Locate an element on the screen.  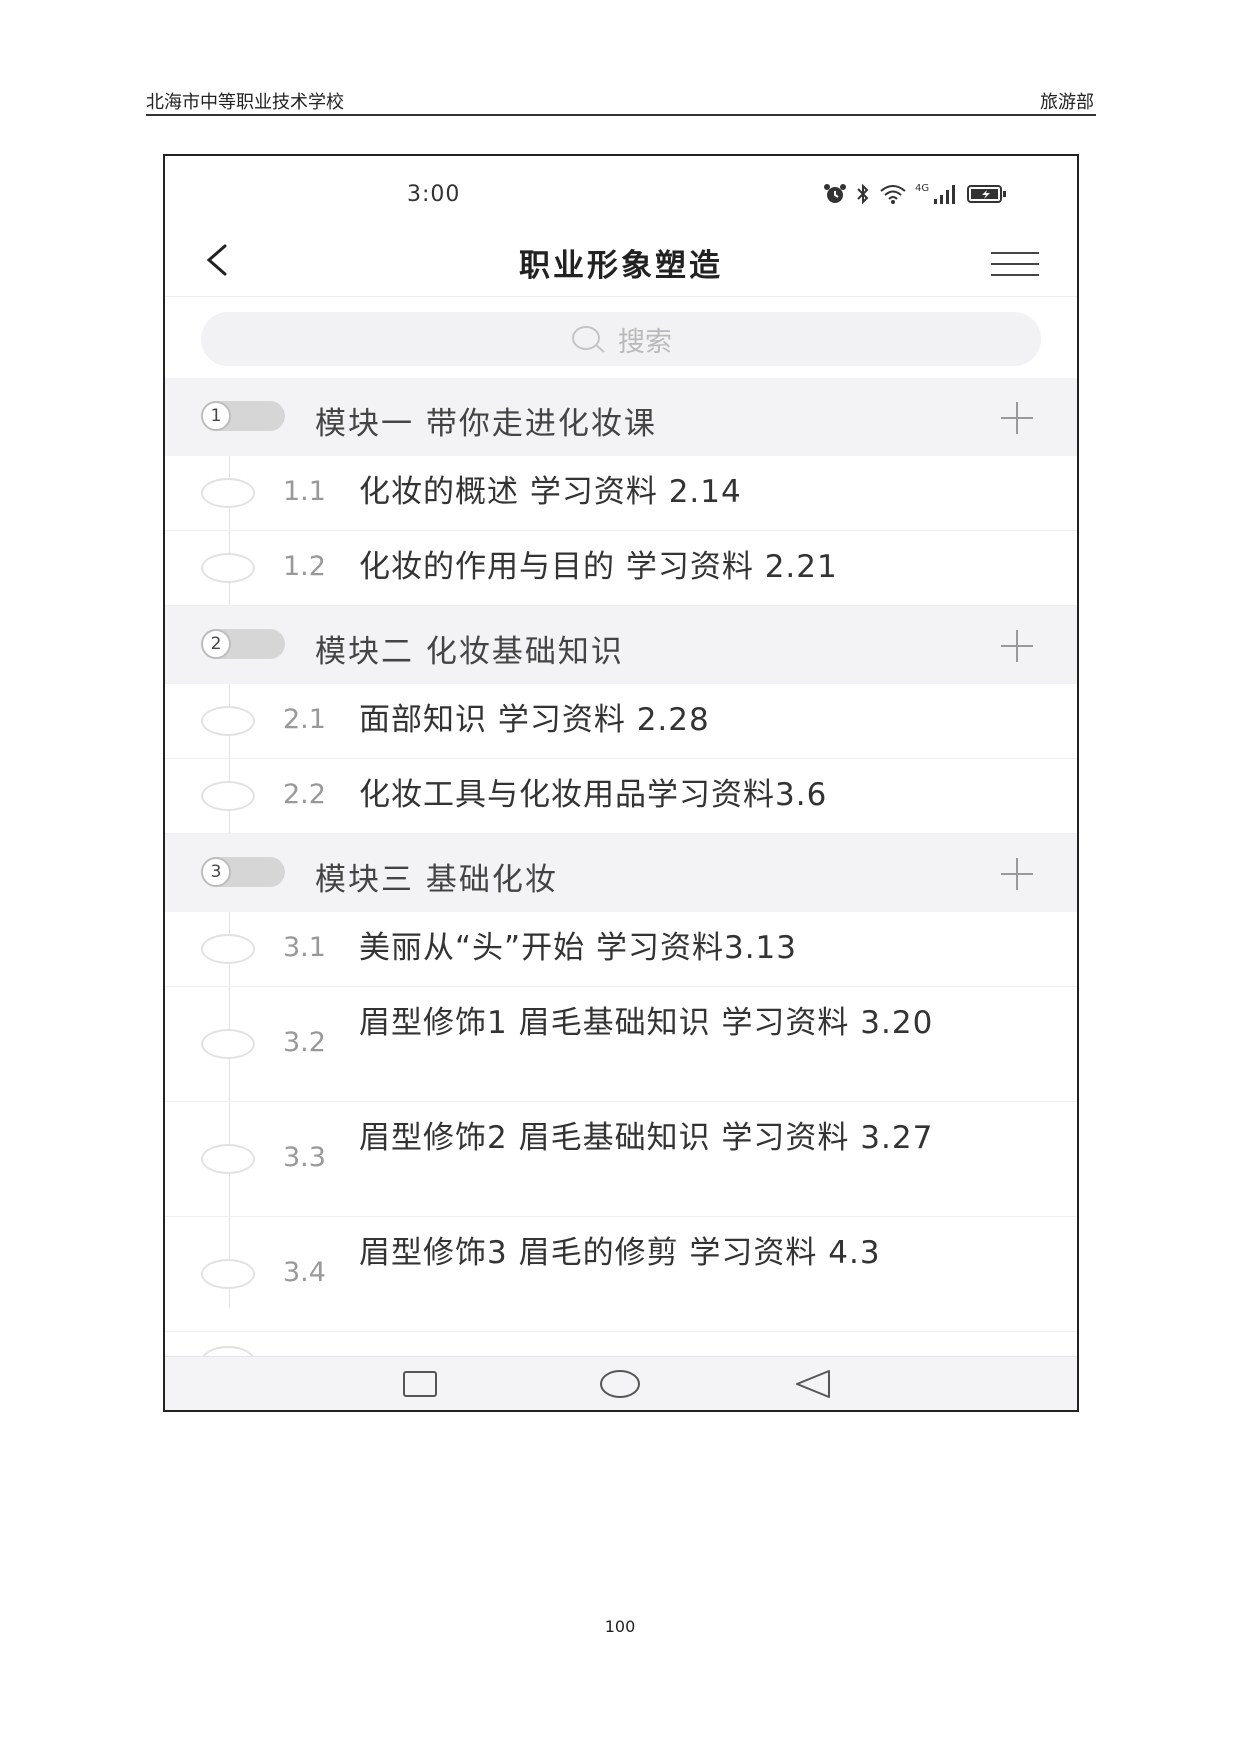
module-row: 3 模块三 基础化妆 is located at coordinates (621, 873).